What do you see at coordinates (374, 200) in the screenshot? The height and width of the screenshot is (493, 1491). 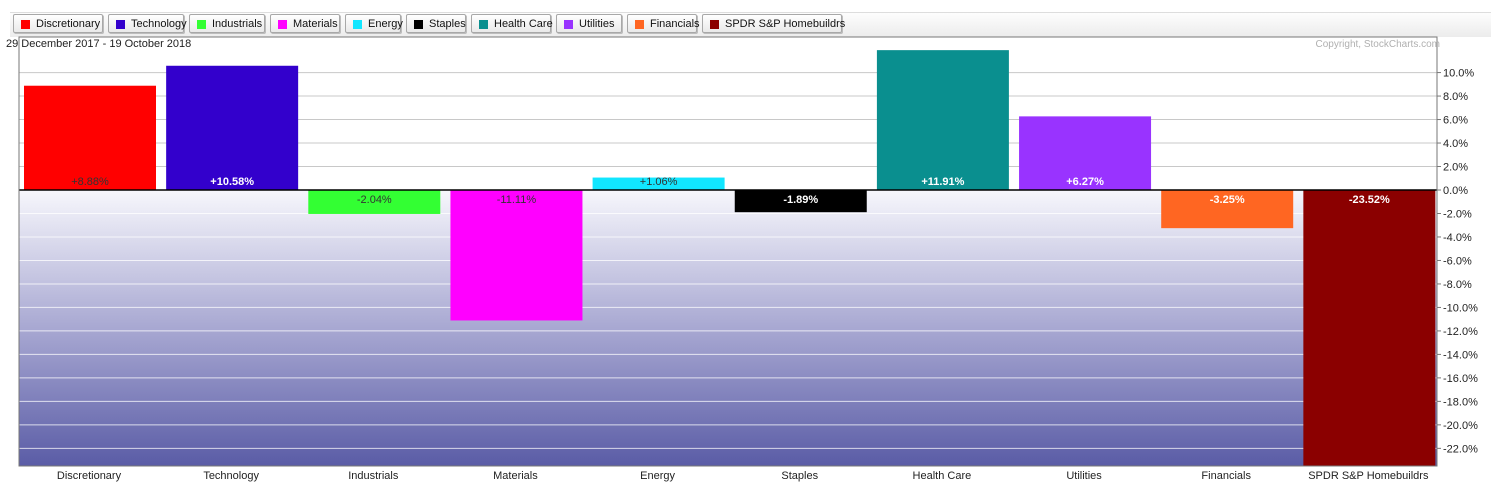 I see `data-label: -2.04%` at bounding box center [374, 200].